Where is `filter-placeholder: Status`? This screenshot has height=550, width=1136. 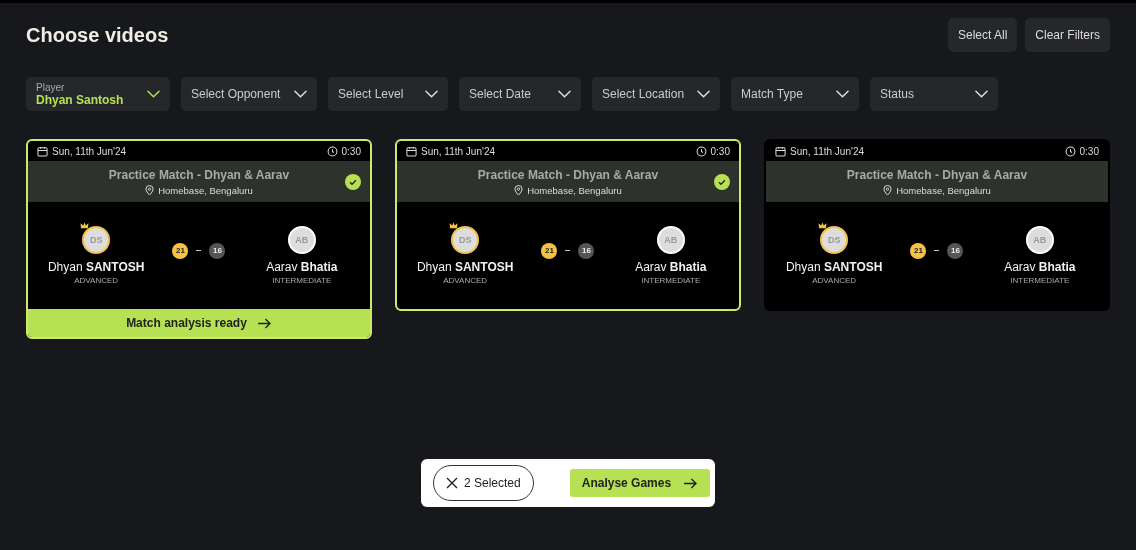 filter-placeholder: Status is located at coordinates (897, 94).